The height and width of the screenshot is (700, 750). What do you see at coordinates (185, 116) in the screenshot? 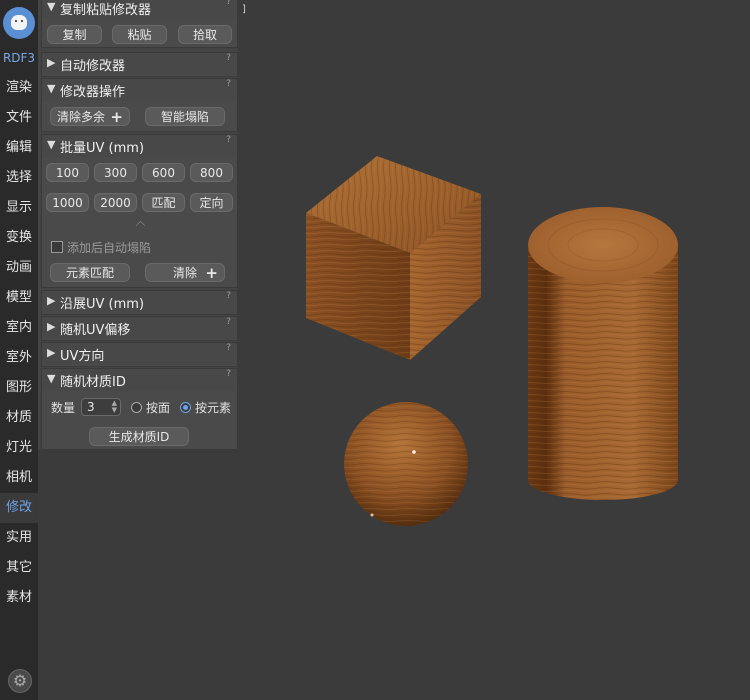
I see `smart-collapse-button: 智能塌陷` at bounding box center [185, 116].